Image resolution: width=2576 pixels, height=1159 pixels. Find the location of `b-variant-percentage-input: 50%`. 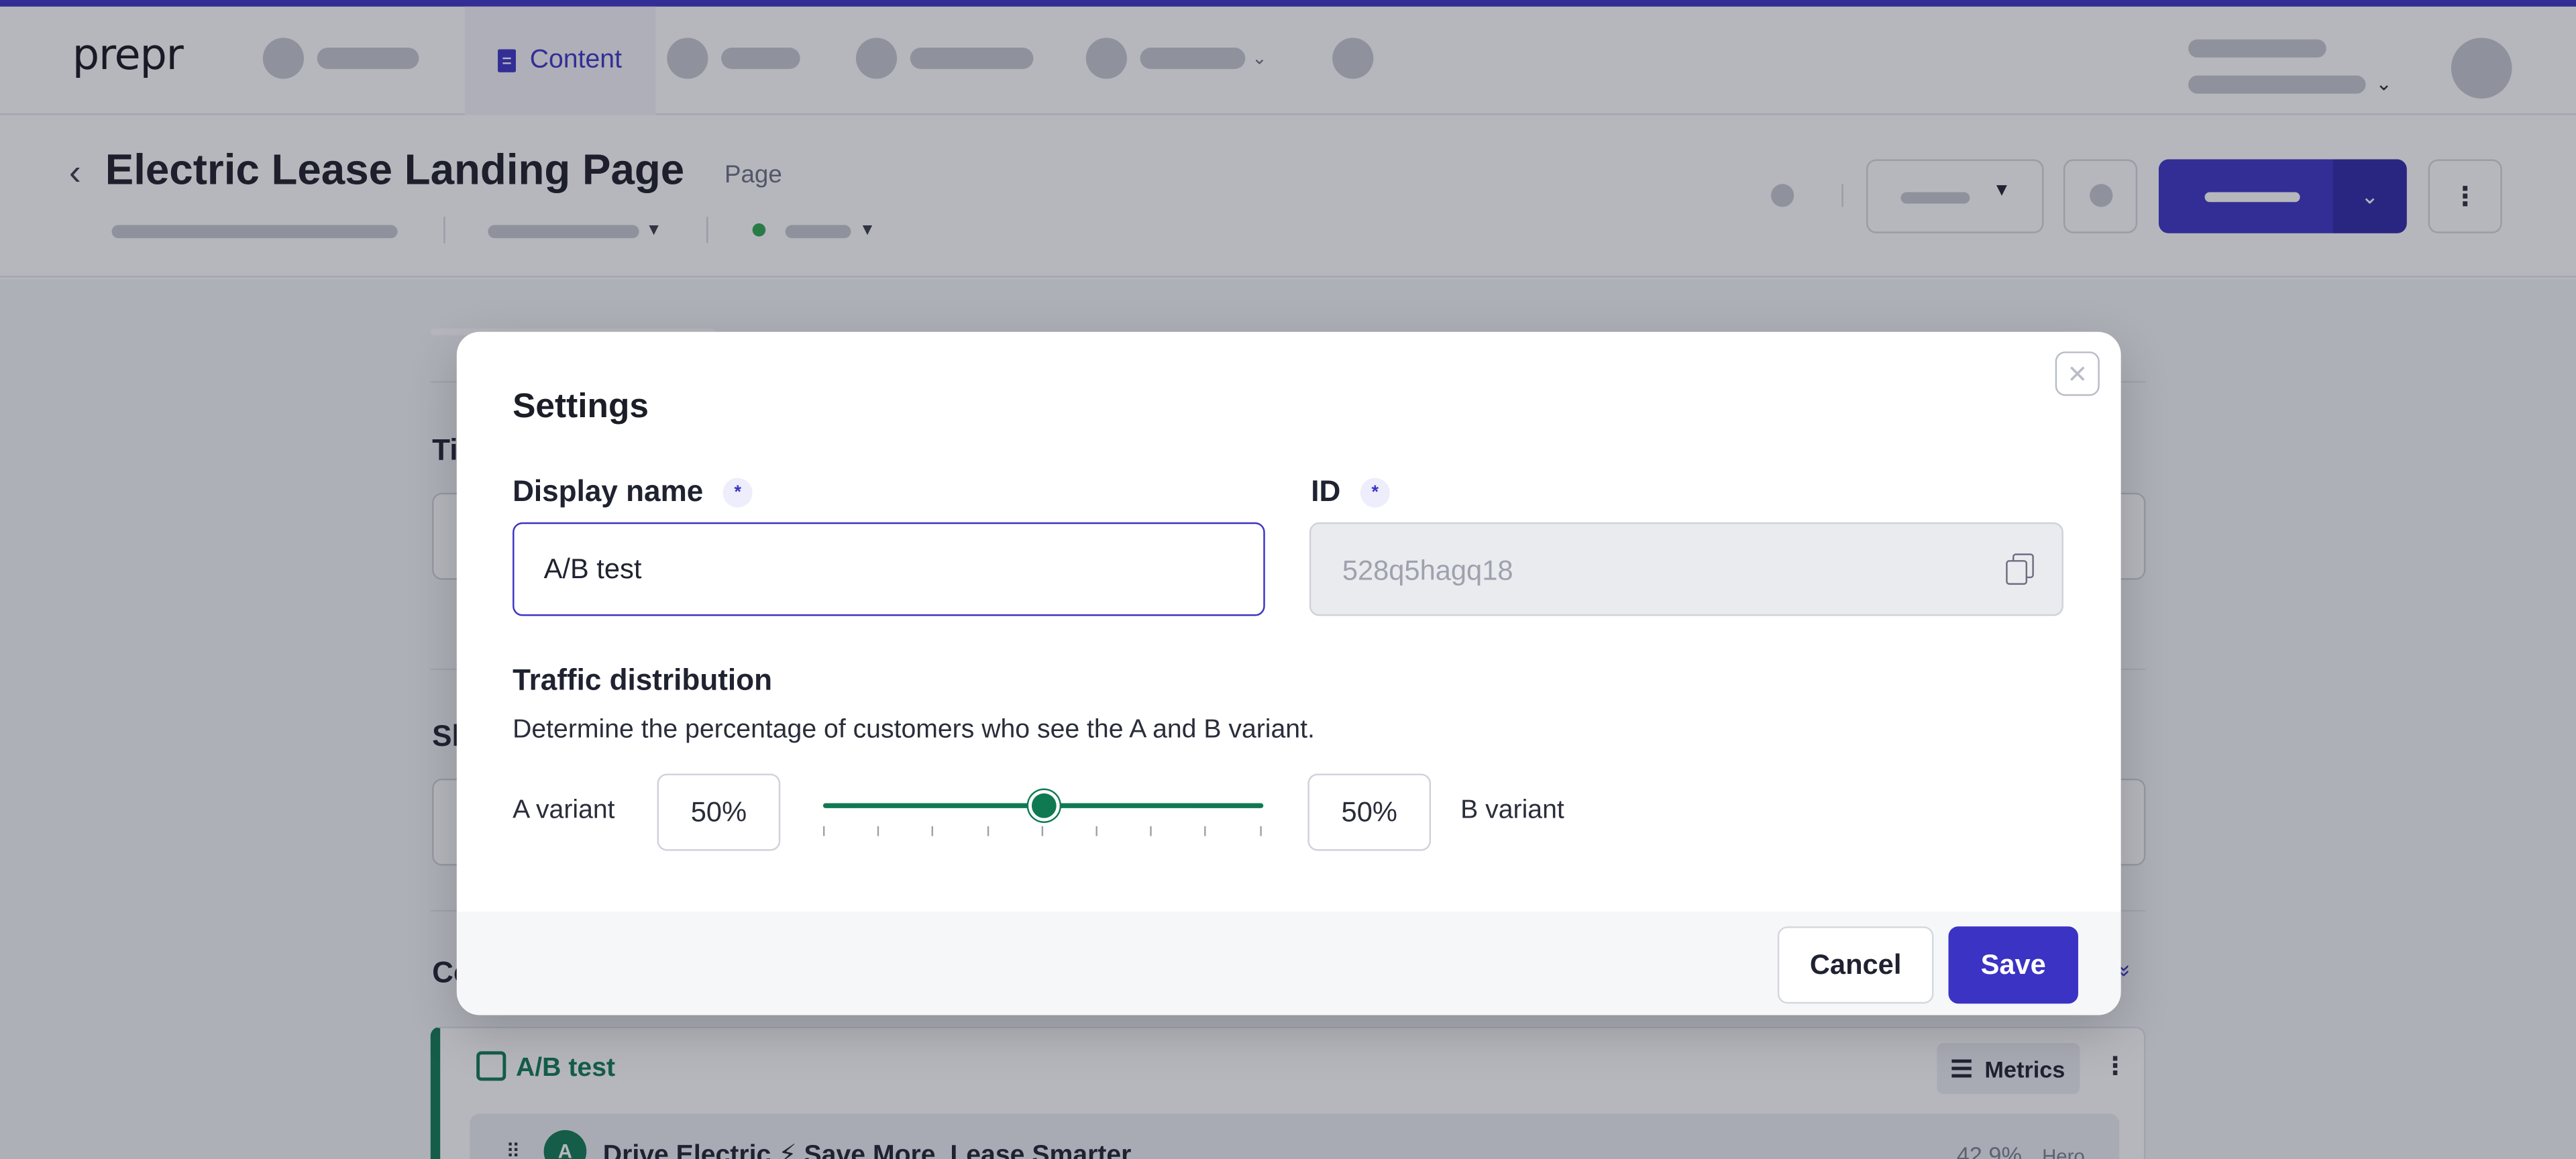

b-variant-percentage-input: 50% is located at coordinates (1369, 812).